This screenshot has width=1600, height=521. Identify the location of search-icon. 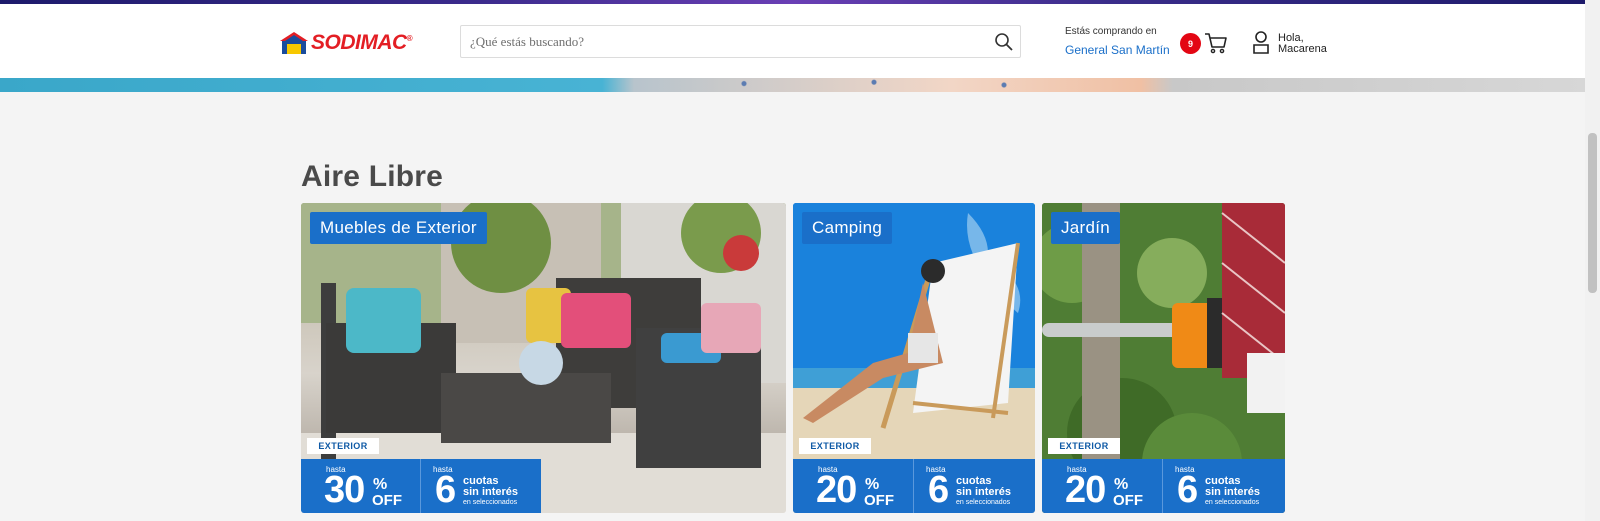
(1004, 42).